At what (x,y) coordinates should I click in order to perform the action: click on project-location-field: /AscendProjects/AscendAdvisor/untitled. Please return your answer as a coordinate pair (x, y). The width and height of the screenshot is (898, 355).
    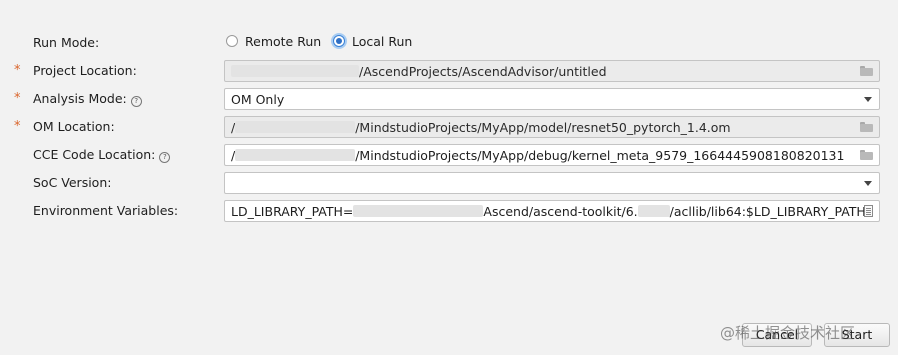
    Looking at the image, I should click on (552, 71).